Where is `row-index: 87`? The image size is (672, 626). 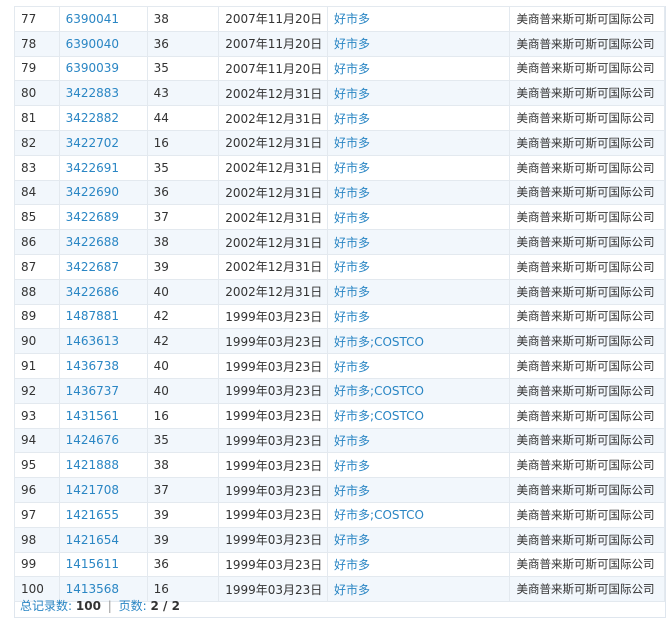
row-index: 87 is located at coordinates (37, 266).